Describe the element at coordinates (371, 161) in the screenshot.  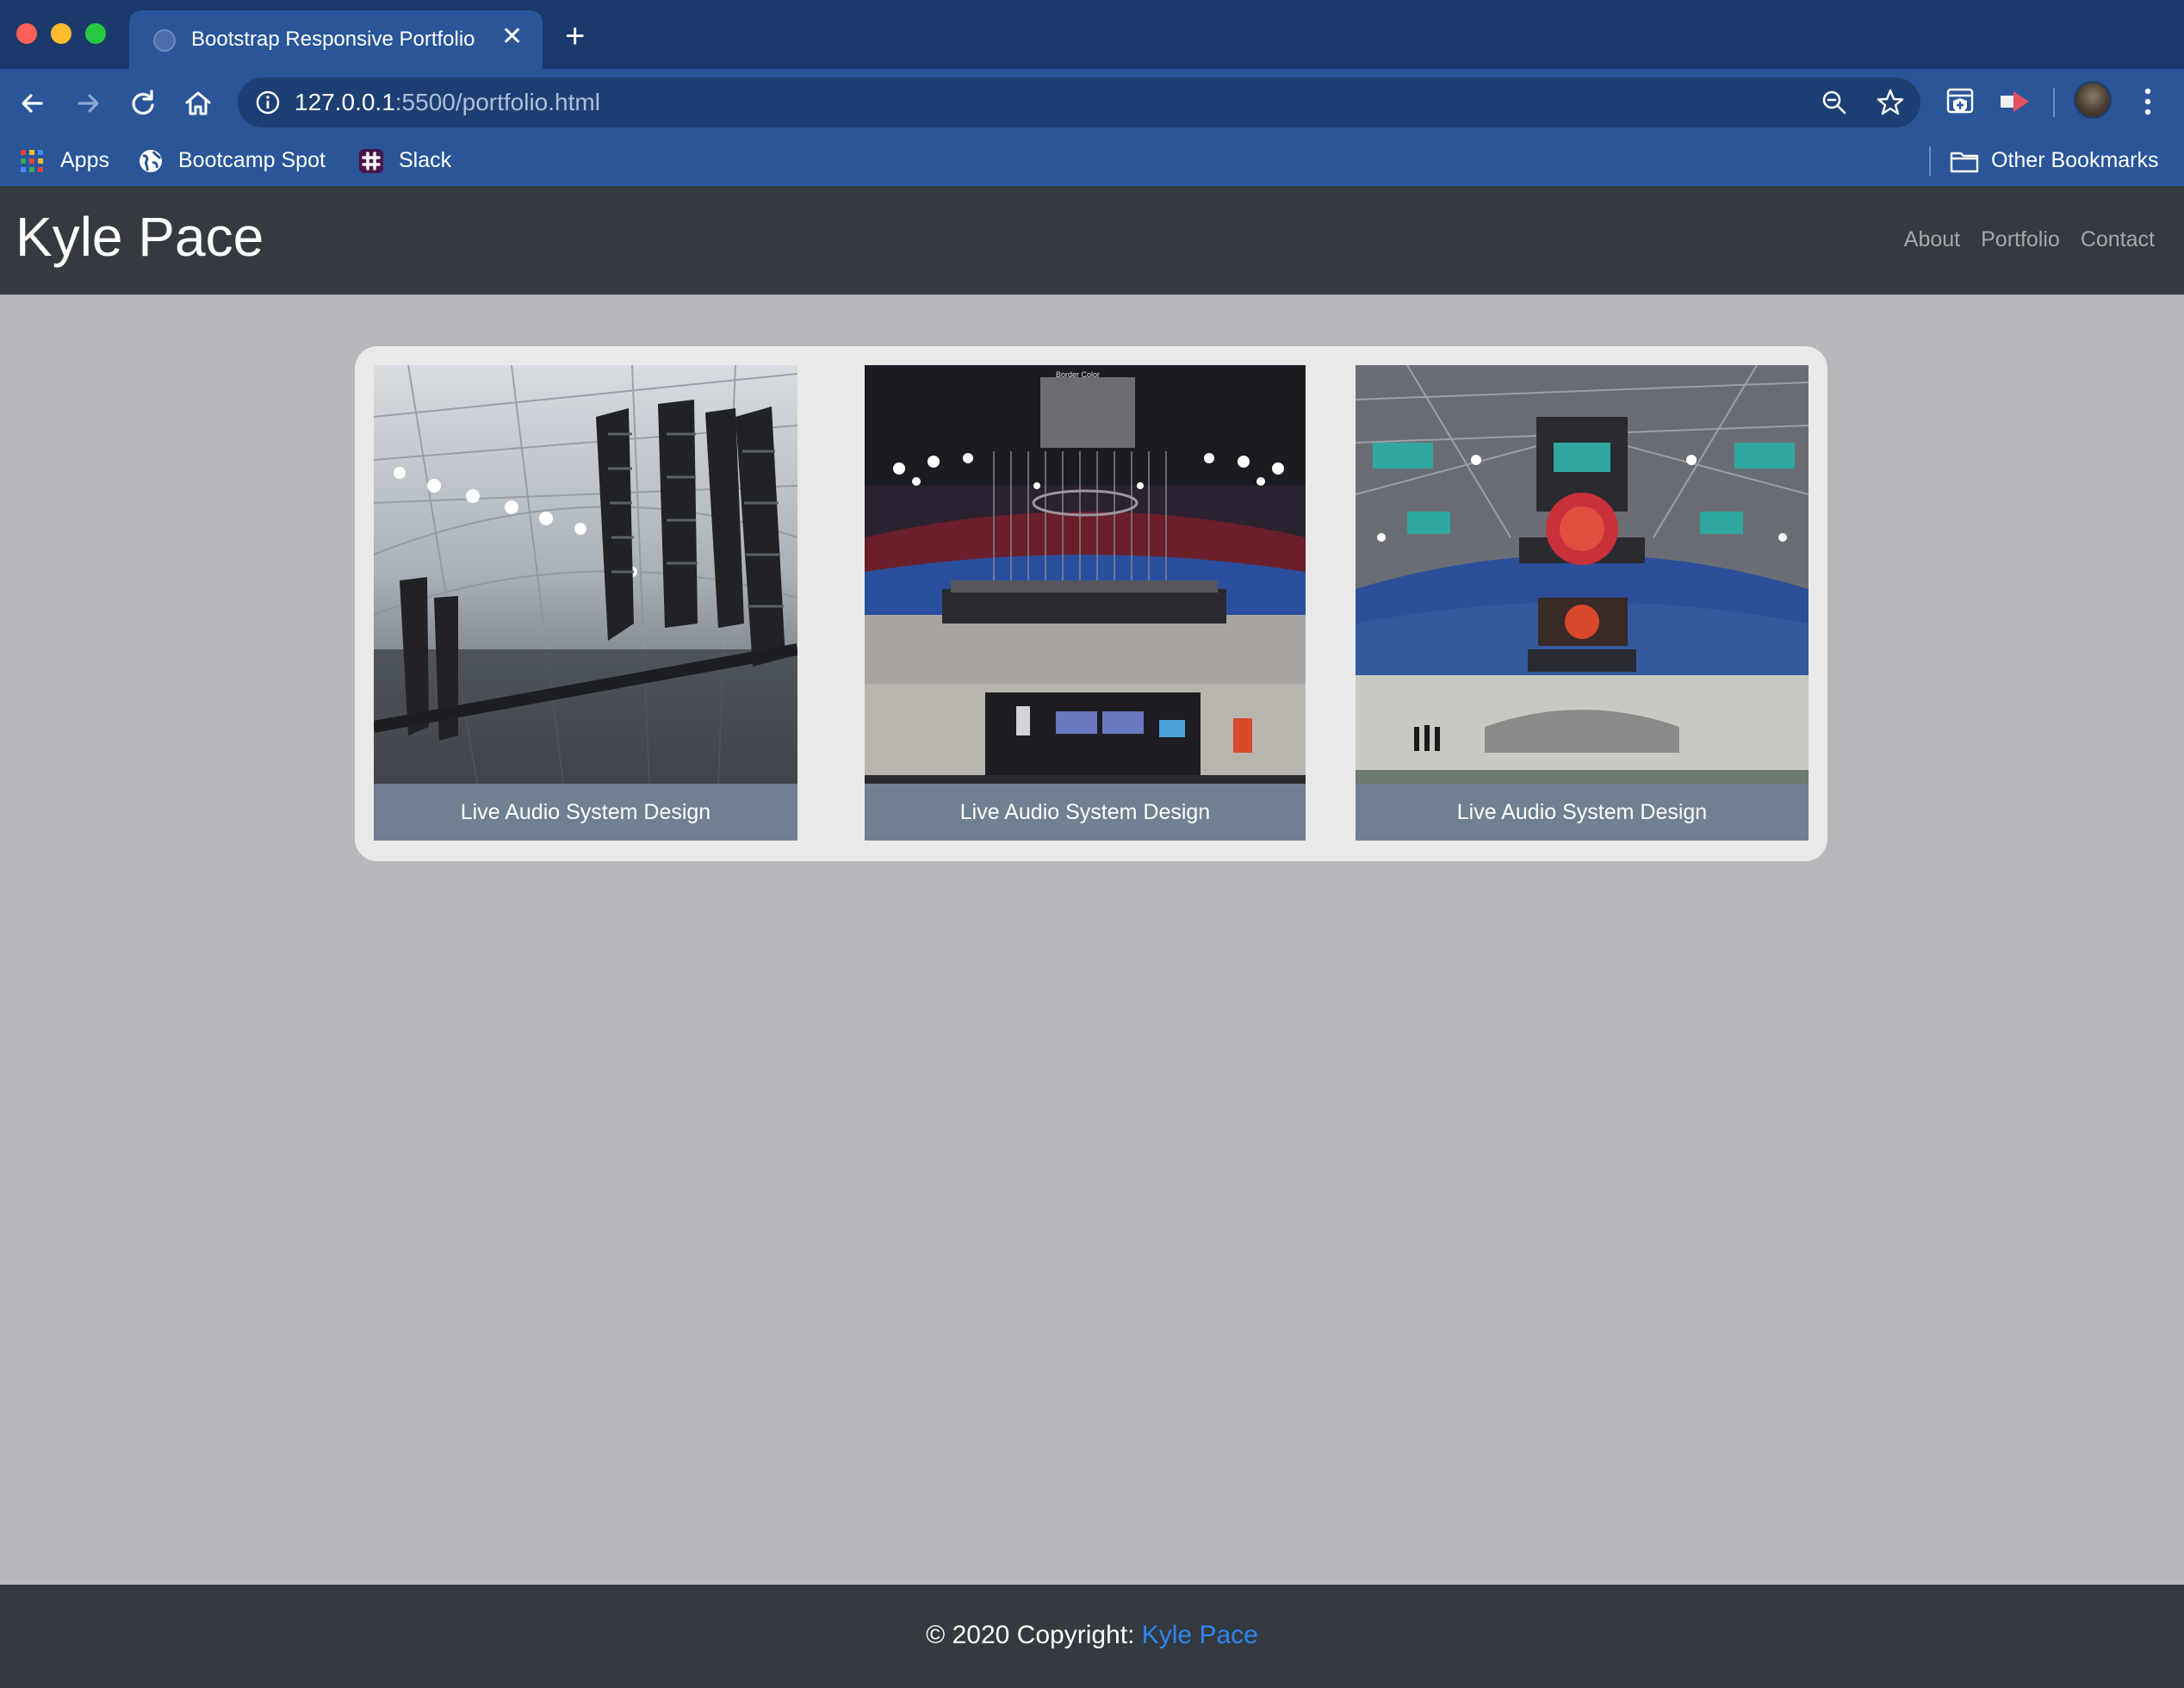
I see `slack-icon` at that location.